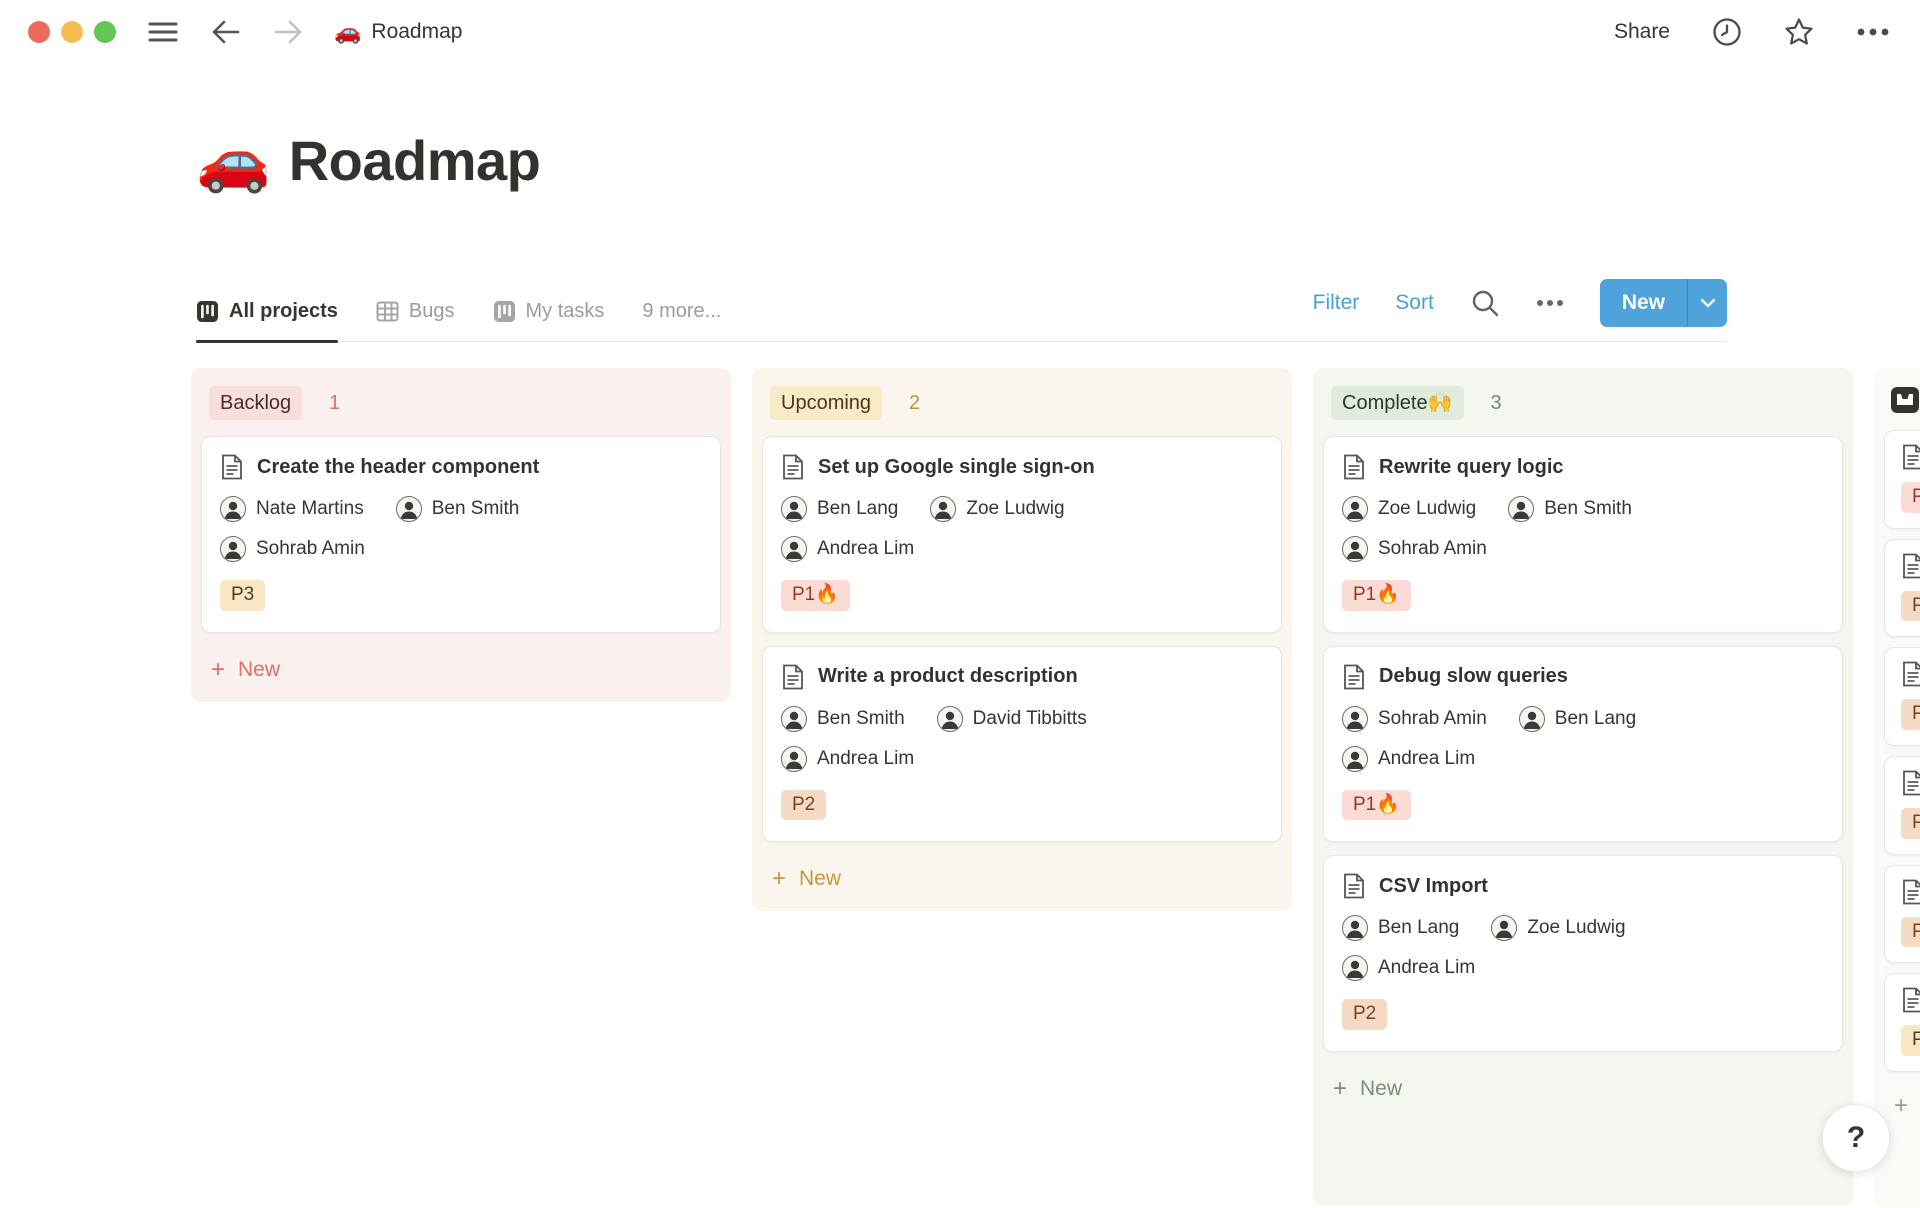  I want to click on share-button: Share, so click(1642, 32).